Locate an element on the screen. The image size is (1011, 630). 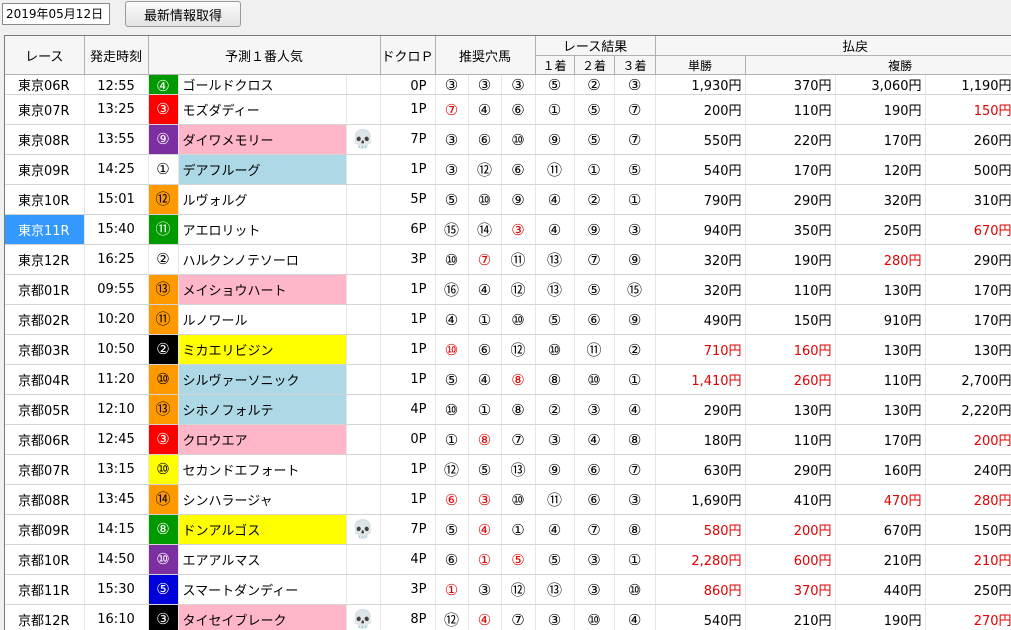
refresh-button: 最新情報取得 is located at coordinates (183, 14).